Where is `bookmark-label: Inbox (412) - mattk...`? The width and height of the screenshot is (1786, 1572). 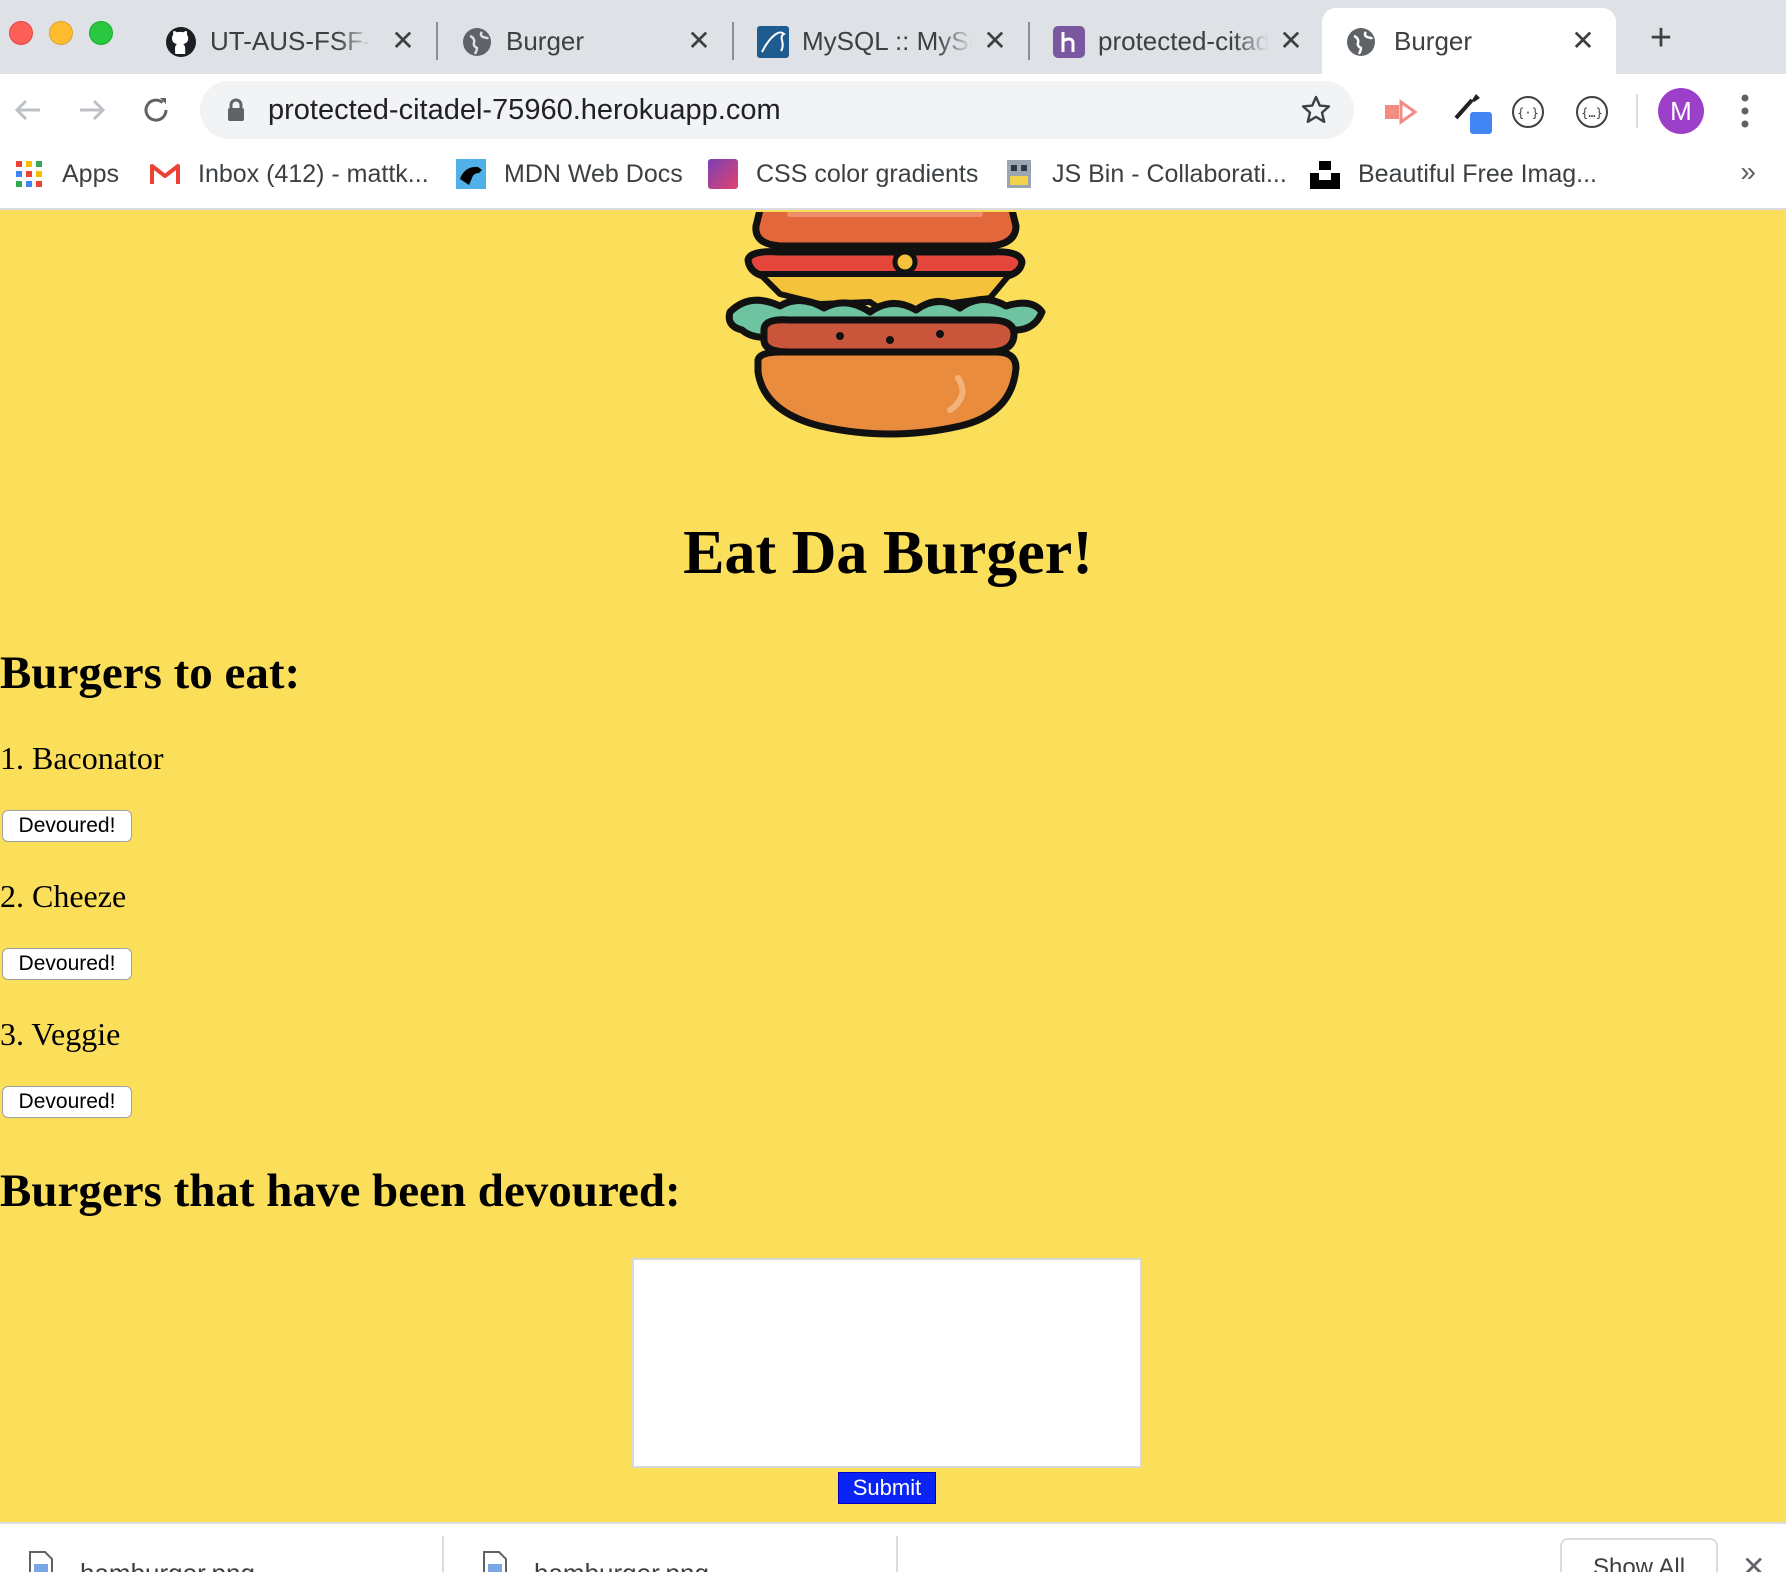 bookmark-label: Inbox (412) - mattk... is located at coordinates (313, 173).